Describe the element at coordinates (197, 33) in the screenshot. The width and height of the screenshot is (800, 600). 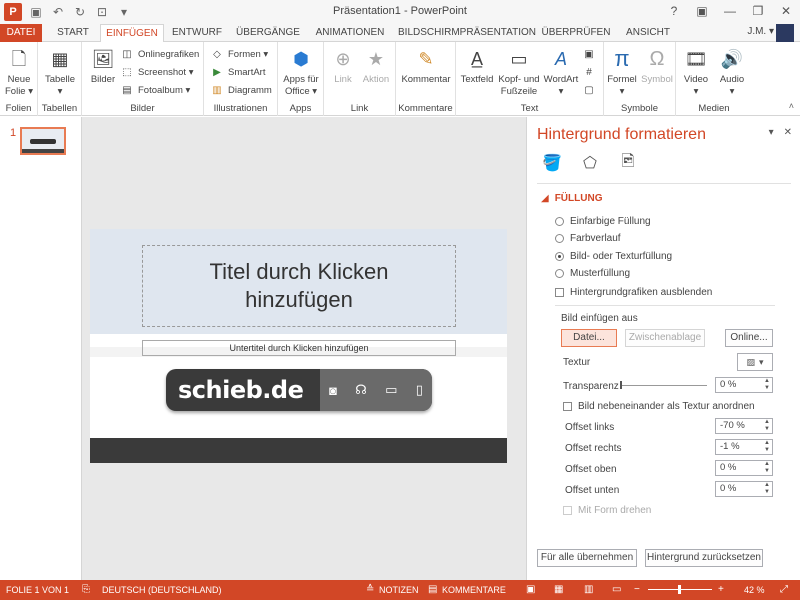
I see `tab-entwurf: ENTWURF` at that location.